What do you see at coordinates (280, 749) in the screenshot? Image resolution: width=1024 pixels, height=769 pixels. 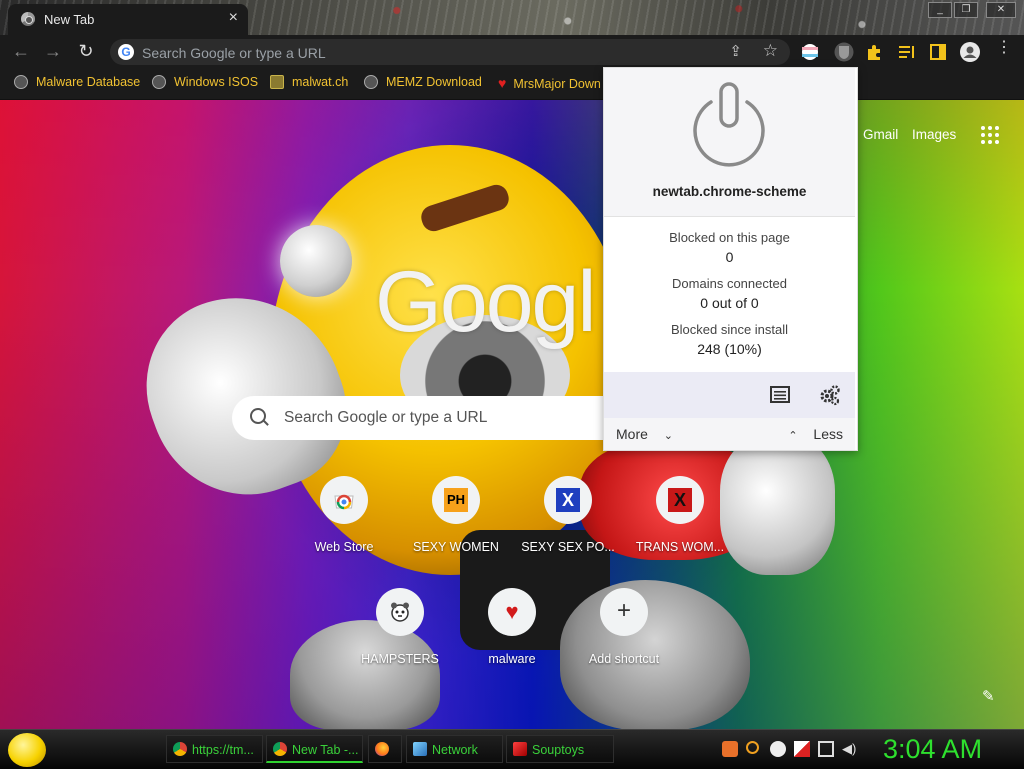 I see `chrome-icon` at bounding box center [280, 749].